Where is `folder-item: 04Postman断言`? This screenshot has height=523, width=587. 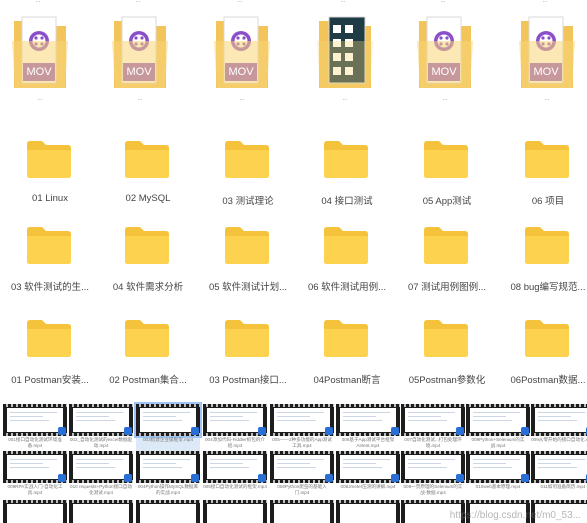
folder-item: 04Postman断言 is located at coordinates (347, 358).